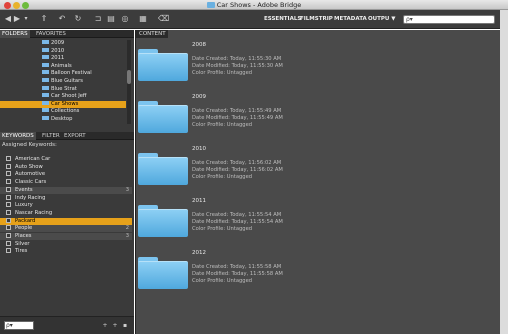 This screenshot has height=334, width=508. What do you see at coordinates (66, 229) in the screenshot?
I see `keyword-row: People 2` at bounding box center [66, 229].